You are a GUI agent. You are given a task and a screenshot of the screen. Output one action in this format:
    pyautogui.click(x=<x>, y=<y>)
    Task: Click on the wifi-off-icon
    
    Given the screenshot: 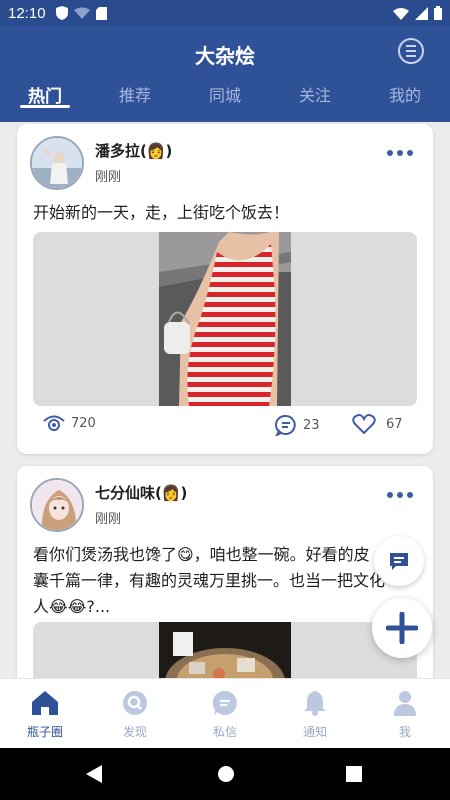 What is the action you would take?
    pyautogui.click(x=81, y=13)
    